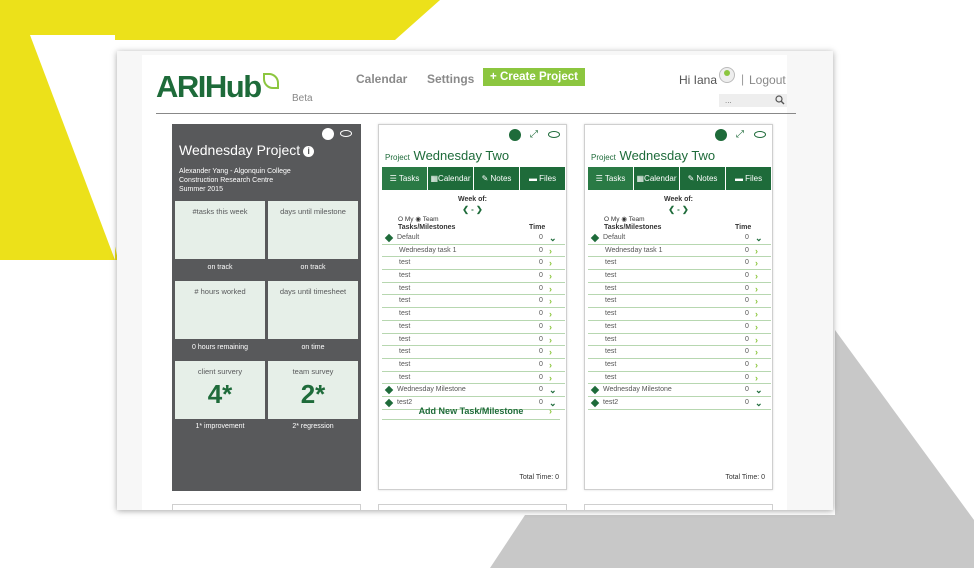  Describe the element at coordinates (539, 477) in the screenshot. I see `total-time: Total Time: 0` at that location.